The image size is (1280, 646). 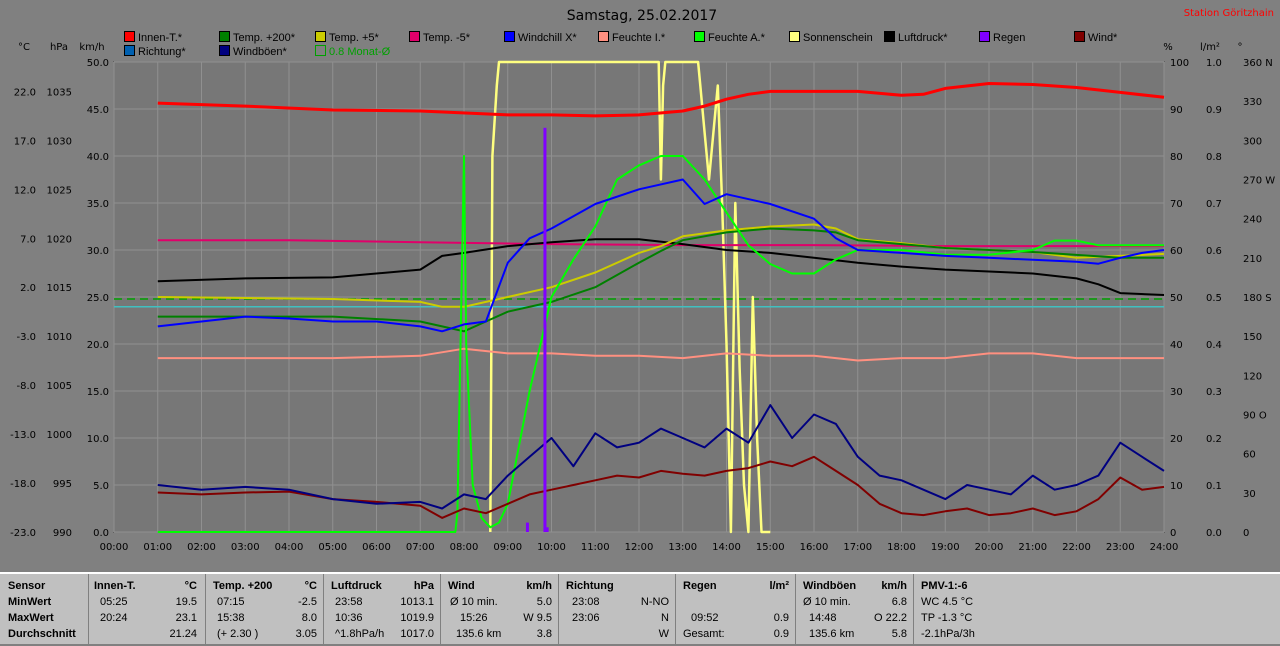 What do you see at coordinates (420, 547) in the screenshot?
I see `x-tick-label: 07:00` at bounding box center [420, 547].